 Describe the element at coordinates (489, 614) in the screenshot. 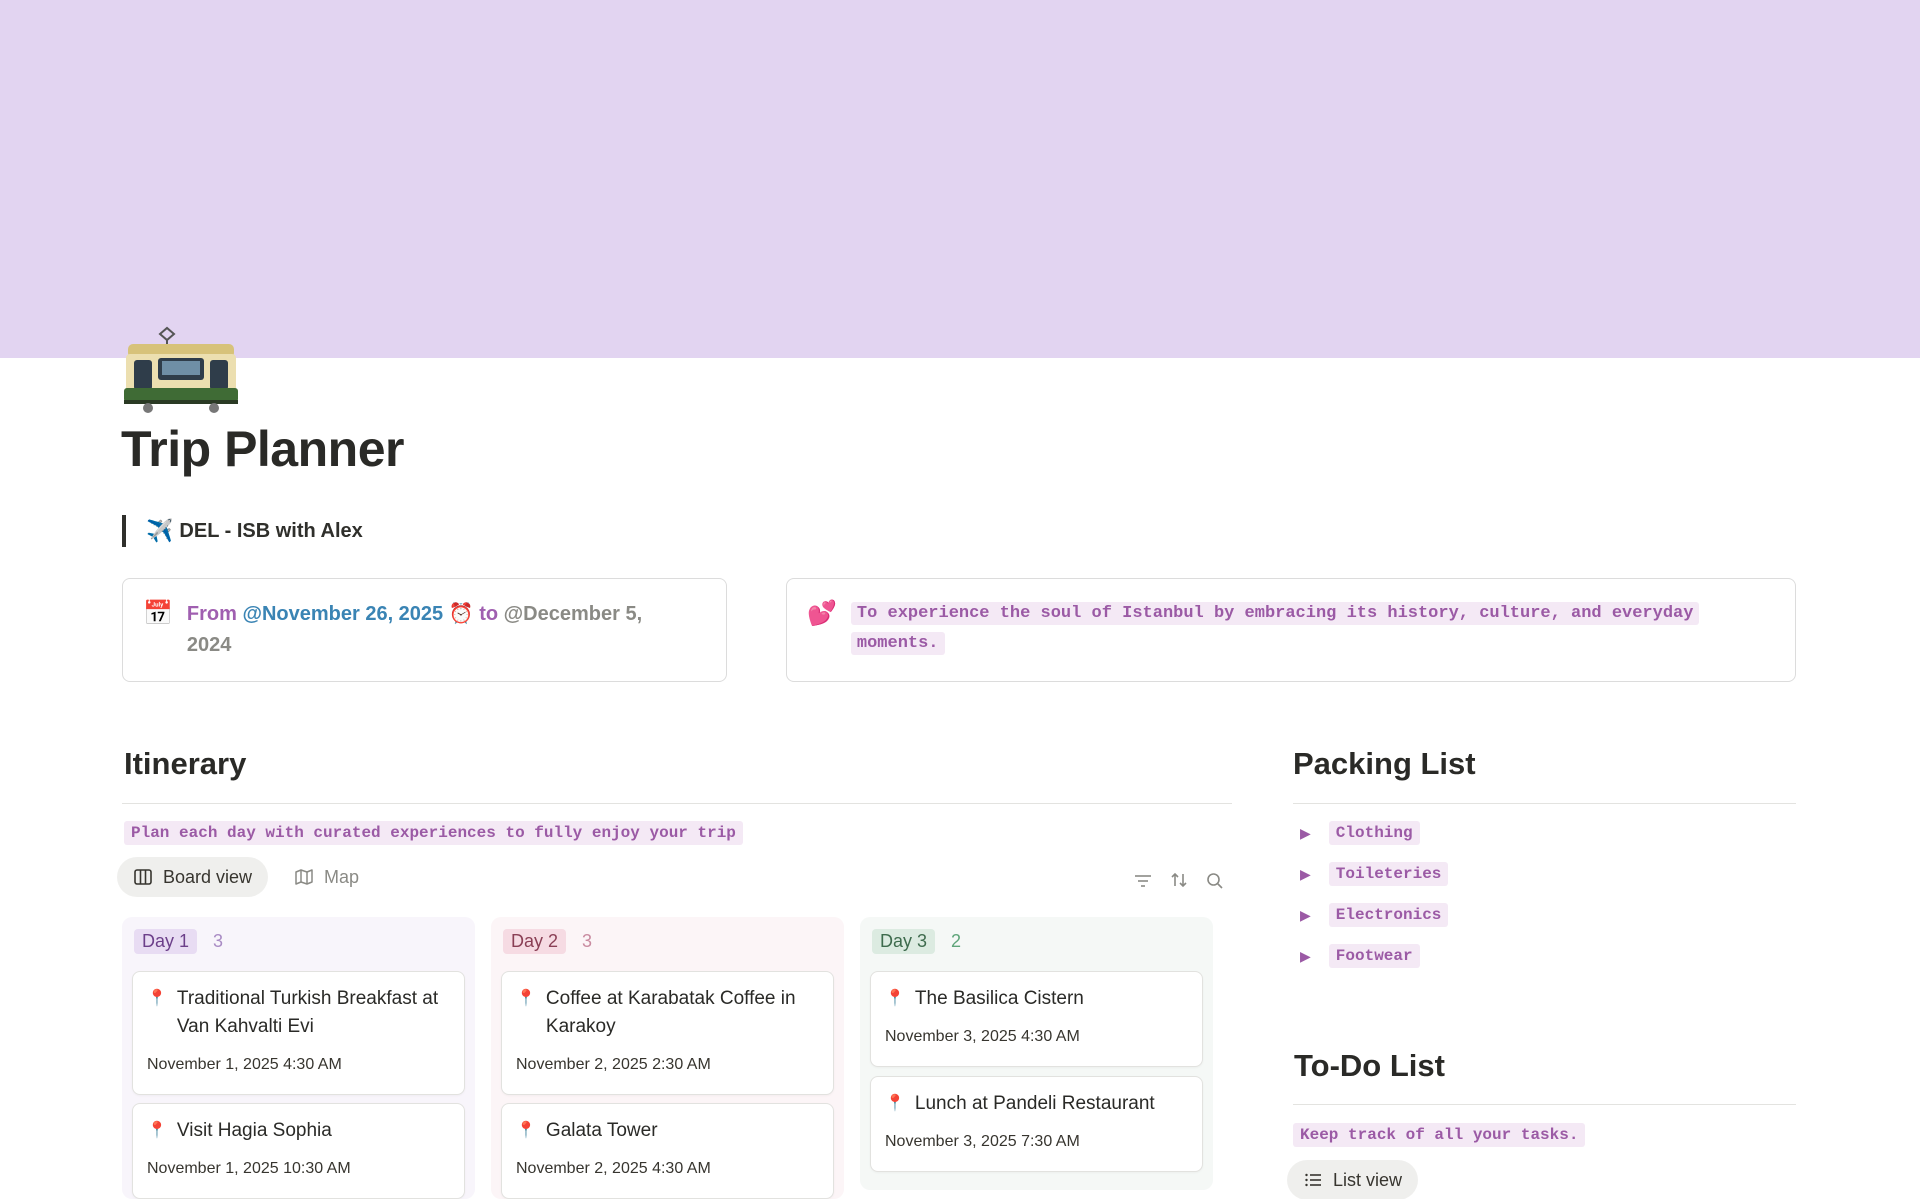

I see `to-label: to` at that location.